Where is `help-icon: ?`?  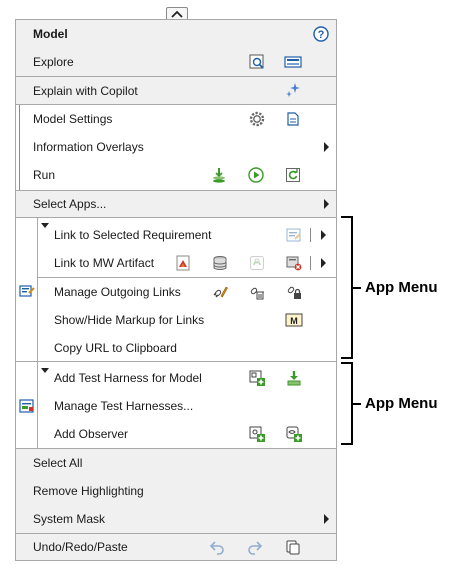
help-icon: ? is located at coordinates (321, 34).